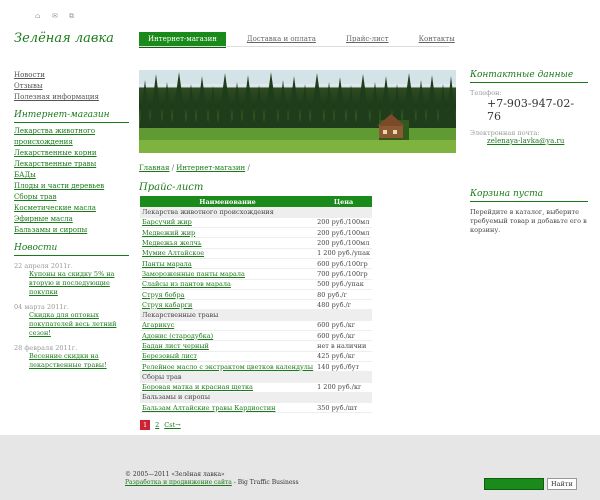 The width and height of the screenshot is (600, 500). I want to click on table-row: Мумие Алтайское 1 200 руб./упак, so click(256, 253).